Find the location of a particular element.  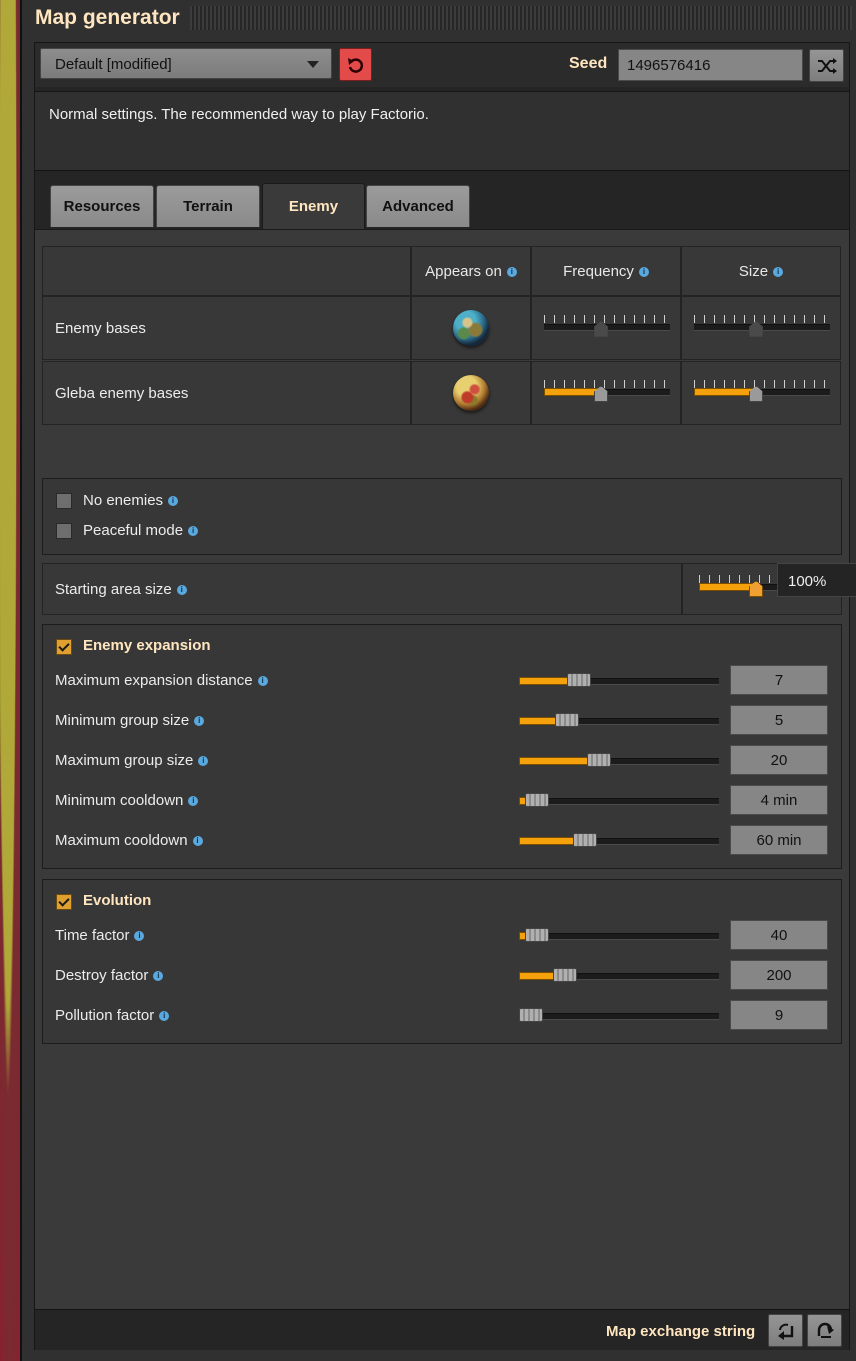

header-frequency: Frequency i is located at coordinates (606, 271).